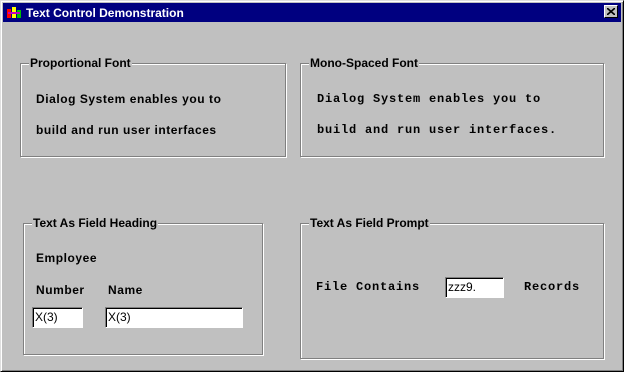 The height and width of the screenshot is (372, 624). I want to click on proportional-font-group: Proportional Font, so click(153, 106).